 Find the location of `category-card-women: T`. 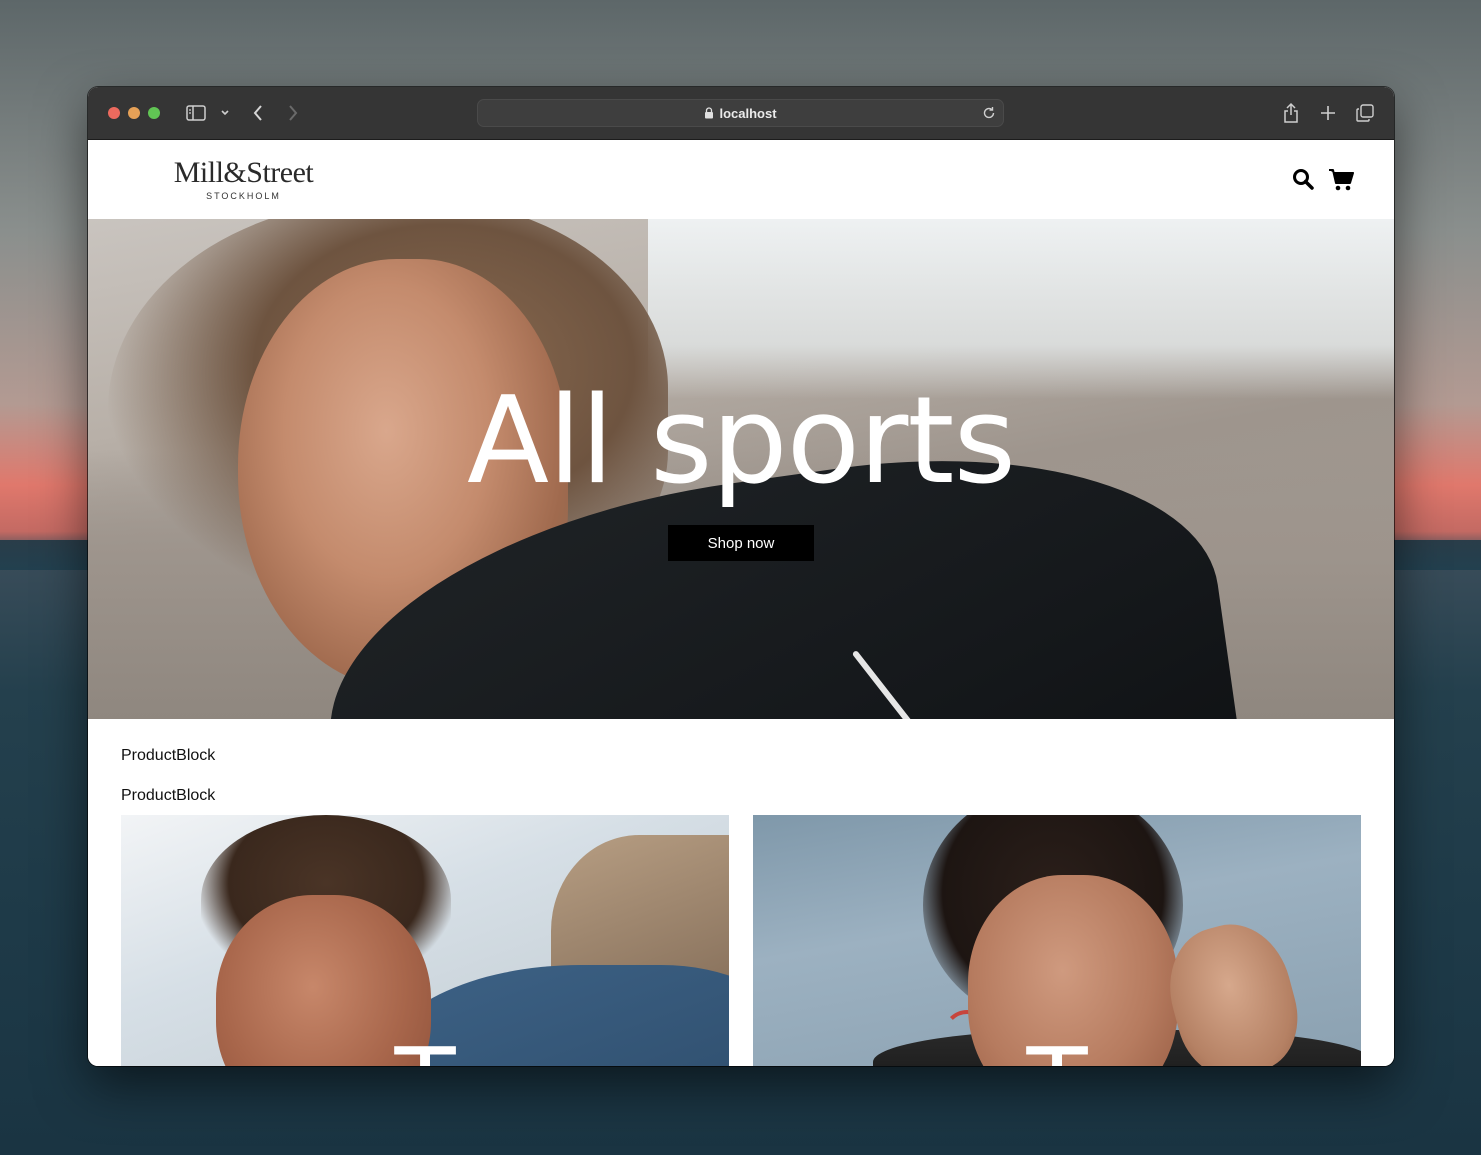

category-card-women: T is located at coordinates (1057, 940).